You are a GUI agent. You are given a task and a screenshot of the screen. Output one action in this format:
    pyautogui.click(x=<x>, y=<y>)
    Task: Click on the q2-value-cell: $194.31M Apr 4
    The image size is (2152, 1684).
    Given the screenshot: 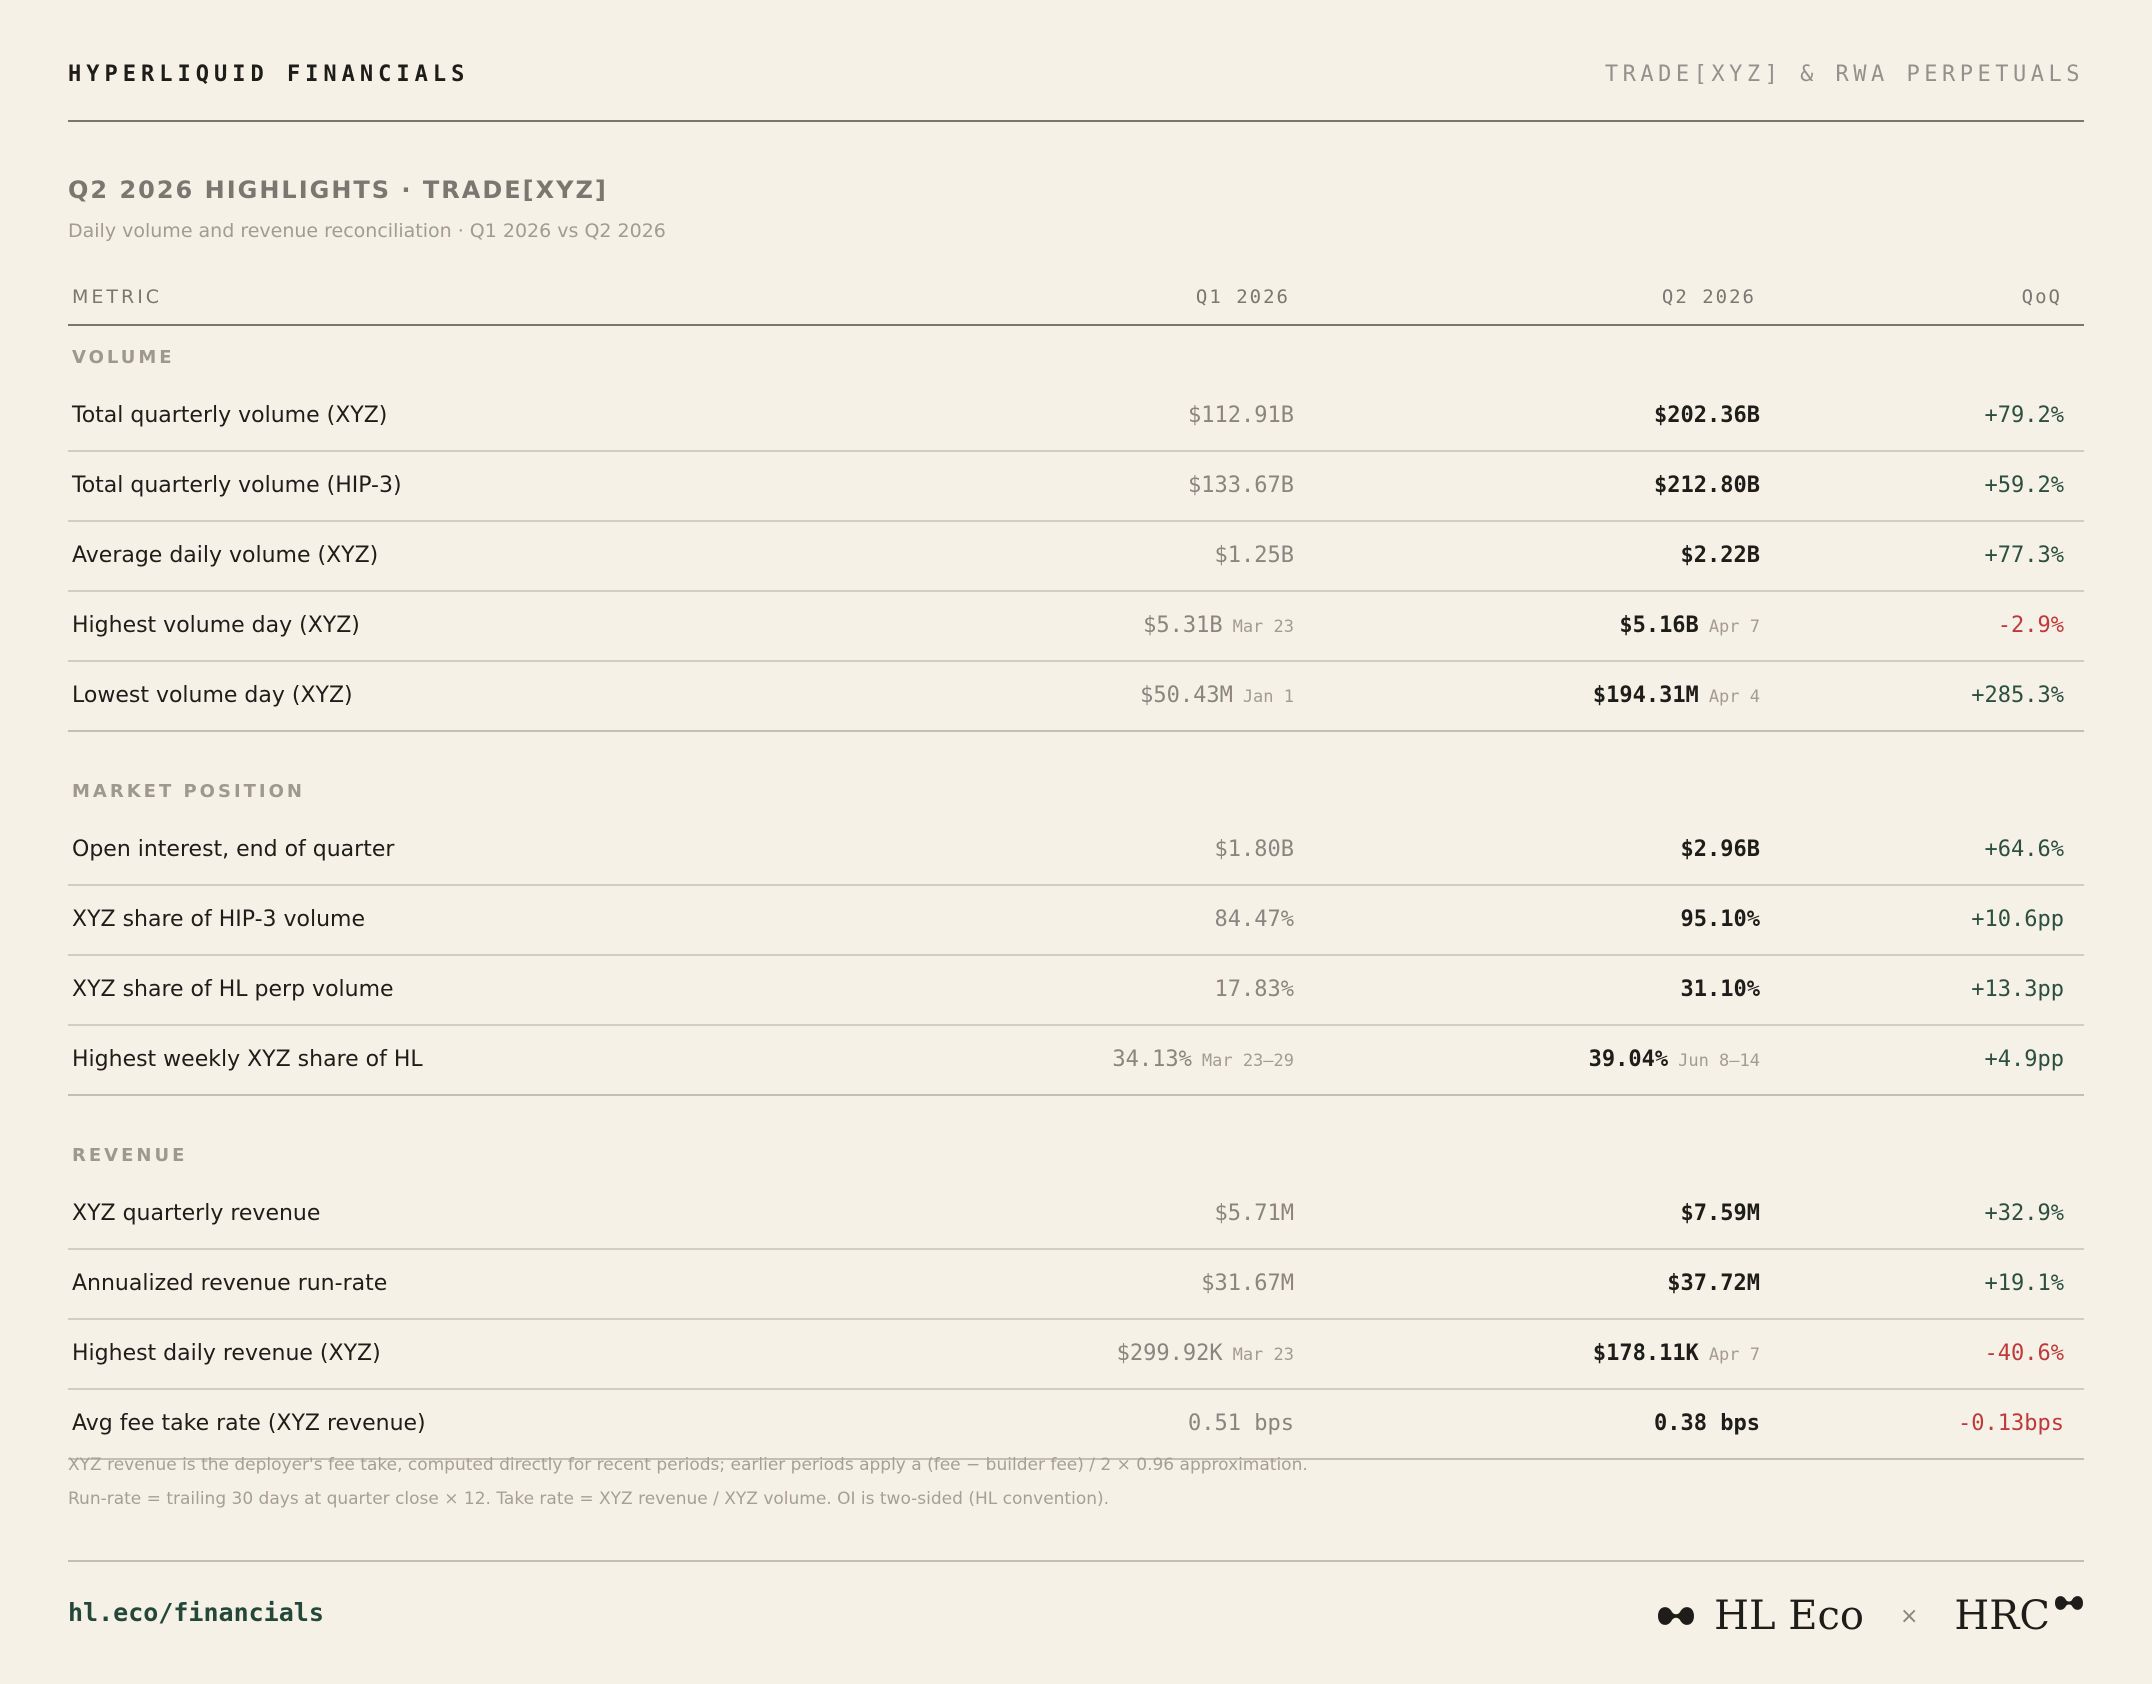 What is the action you would take?
    pyautogui.click(x=1676, y=696)
    